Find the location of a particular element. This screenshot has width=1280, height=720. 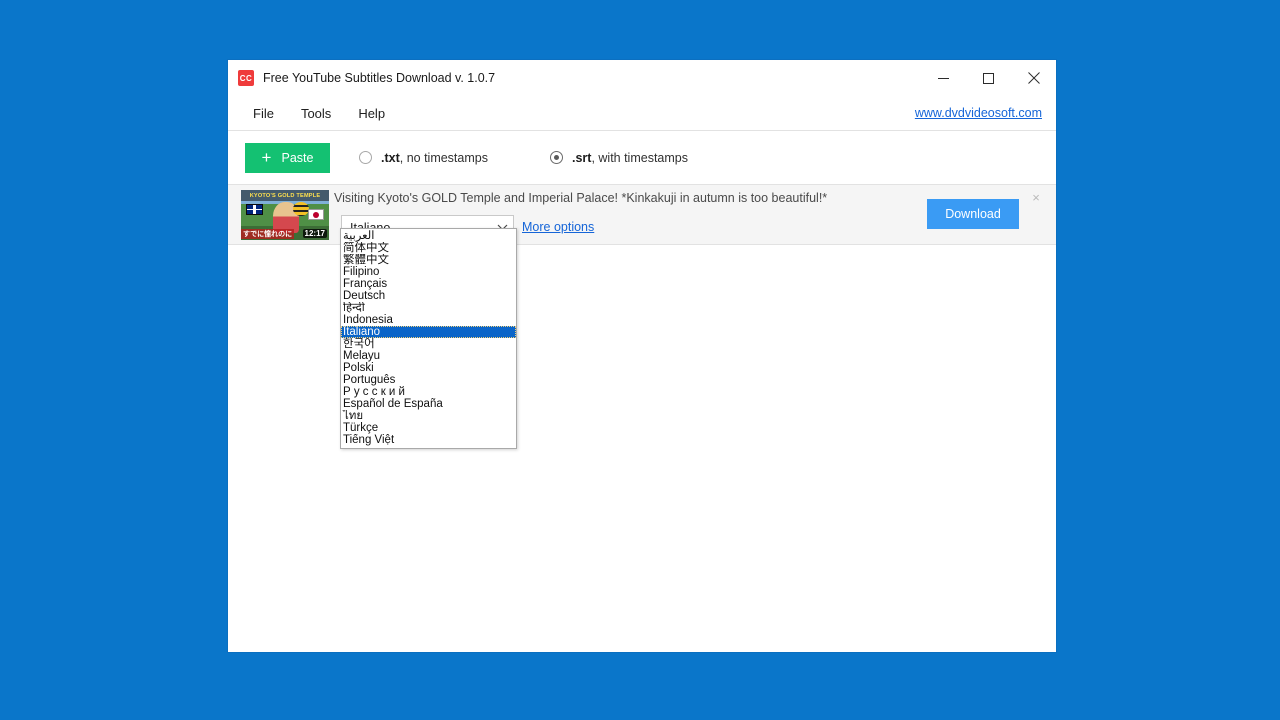

download-button: Download is located at coordinates (973, 214).